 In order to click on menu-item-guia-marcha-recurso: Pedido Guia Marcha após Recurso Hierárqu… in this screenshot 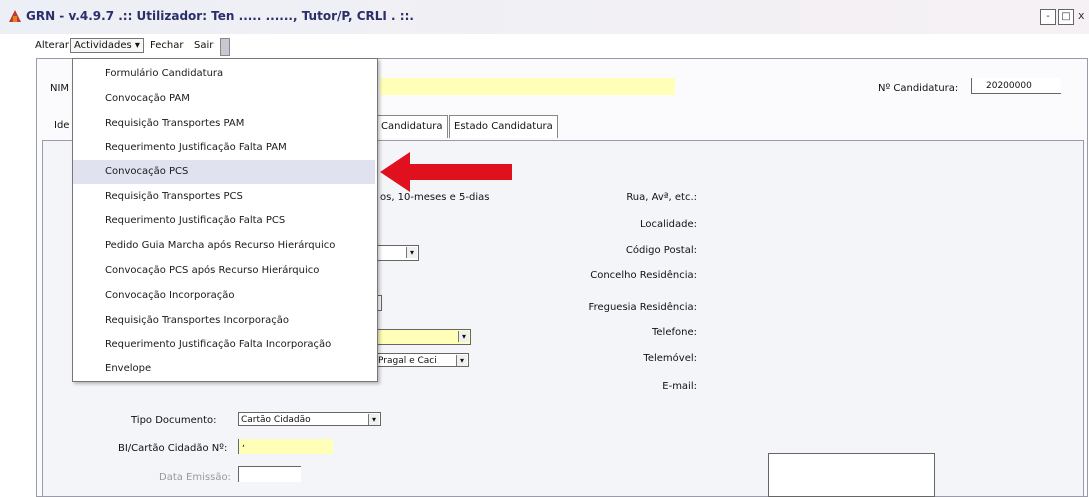, I will do `click(224, 246)`.